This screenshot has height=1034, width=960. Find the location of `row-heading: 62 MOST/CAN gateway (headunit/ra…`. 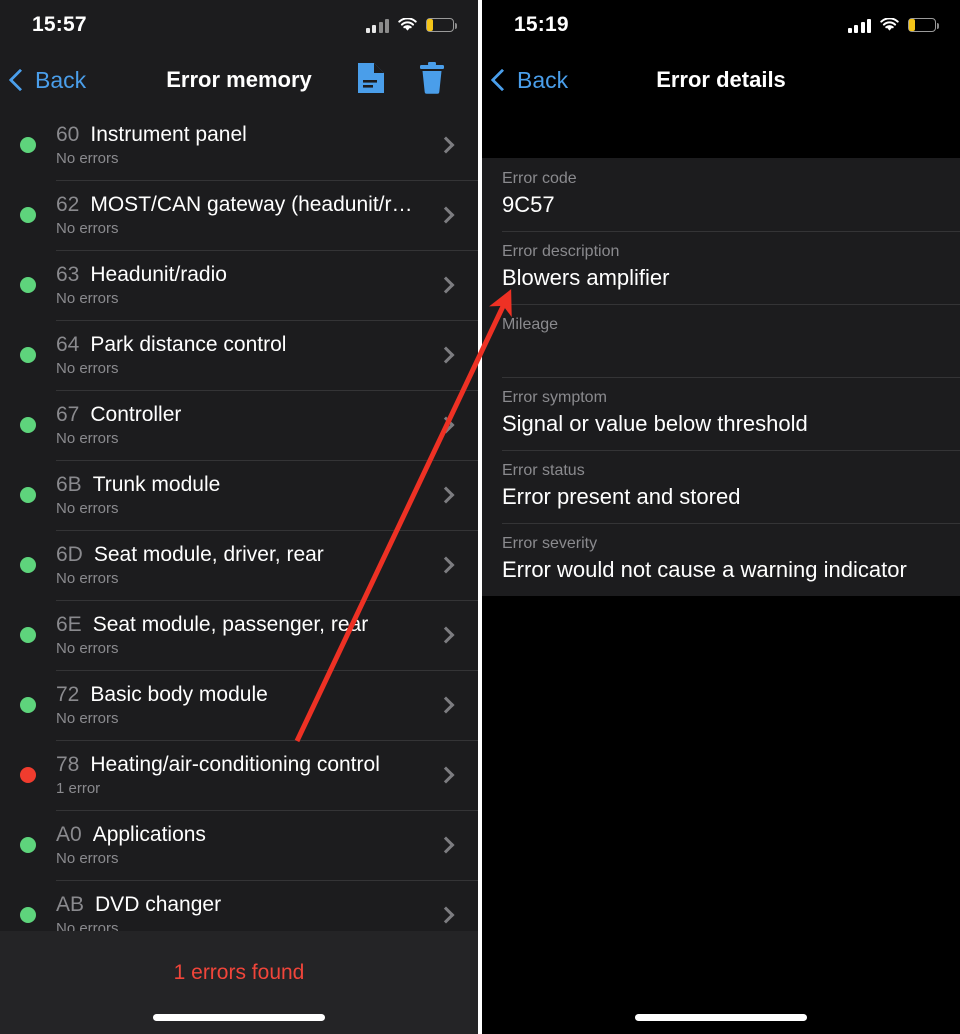

row-heading: 62 MOST/CAN gateway (headunit/ra… is located at coordinates (248, 205).